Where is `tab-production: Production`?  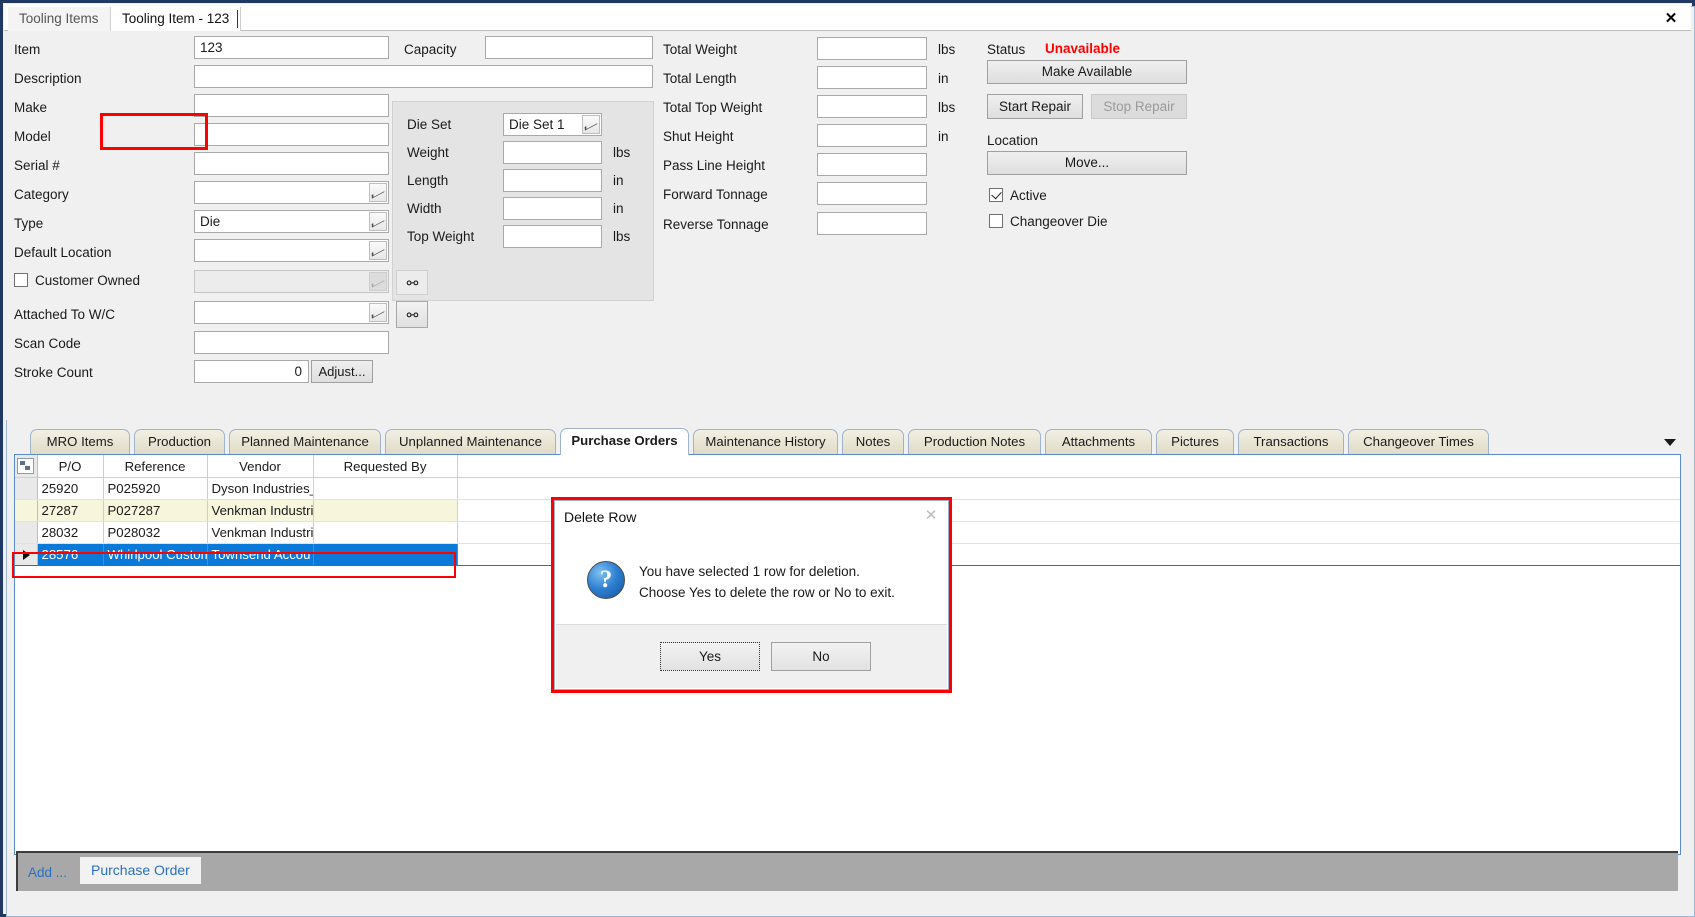 tab-production: Production is located at coordinates (179, 441).